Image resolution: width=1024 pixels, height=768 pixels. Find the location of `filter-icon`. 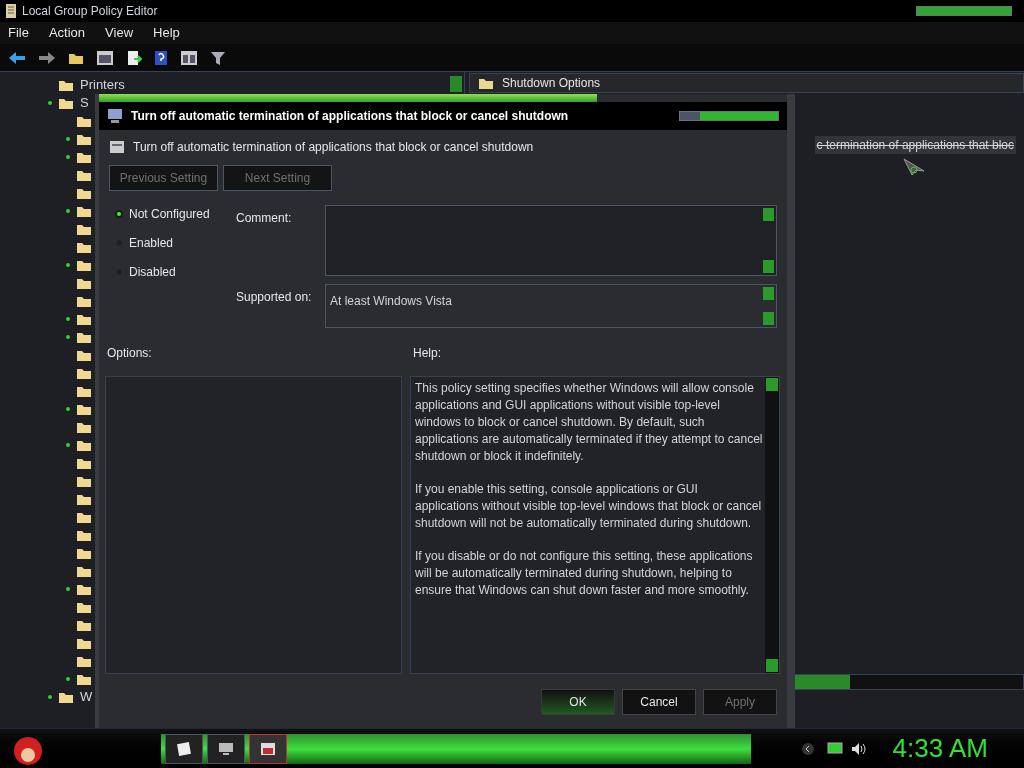

filter-icon is located at coordinates (218, 57).